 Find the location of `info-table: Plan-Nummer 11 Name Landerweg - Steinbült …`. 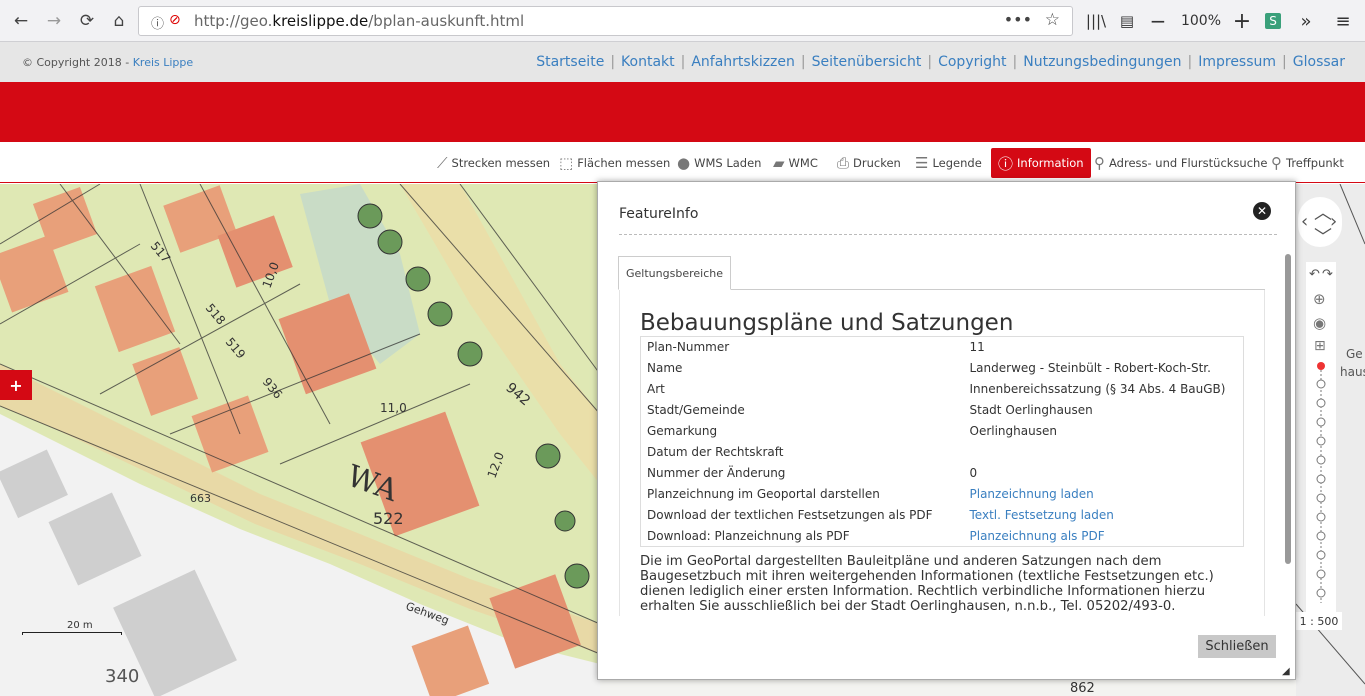

info-table: Plan-Nummer 11 Name Landerweg - Steinbült … is located at coordinates (942, 441).